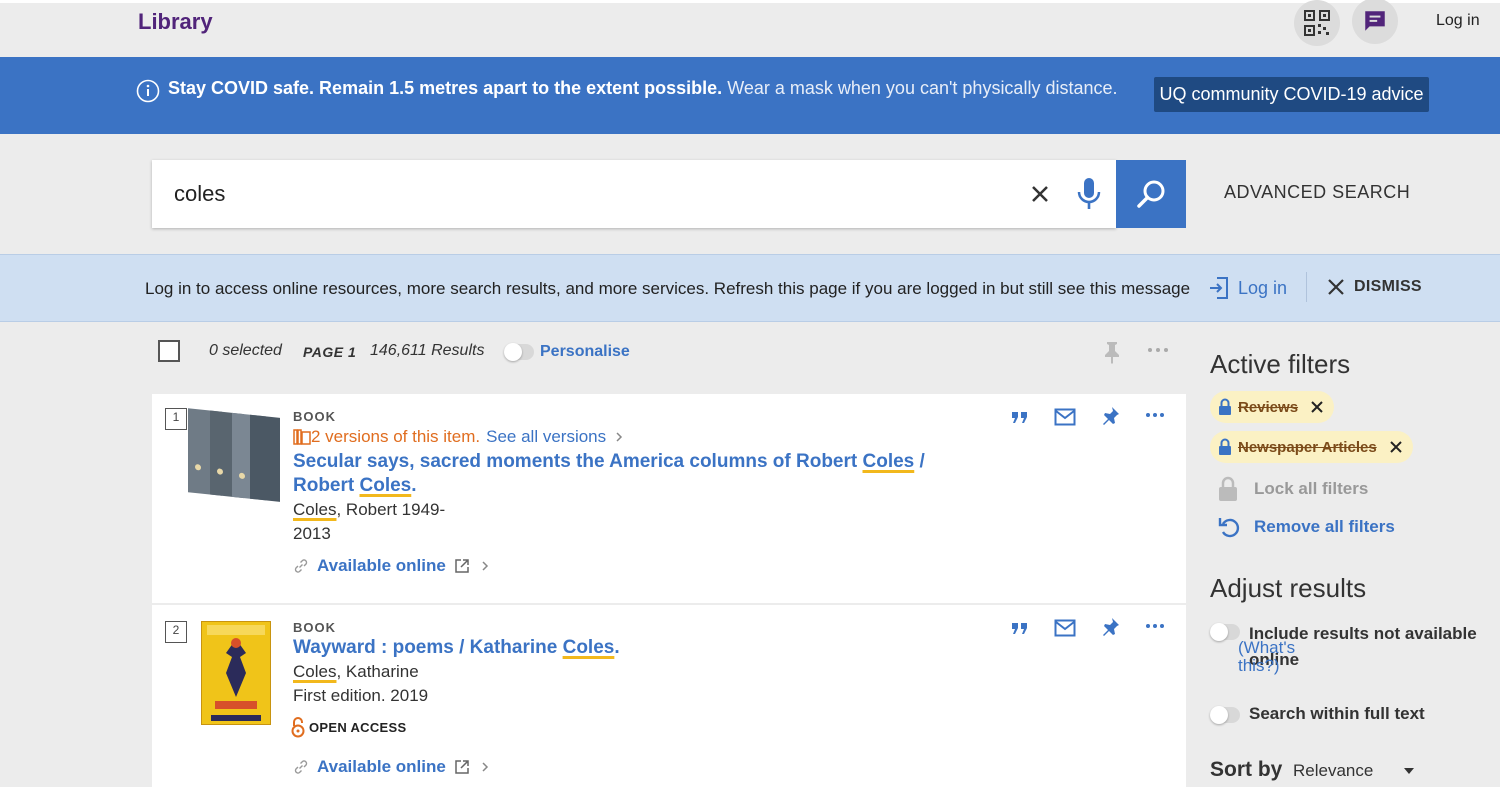  I want to click on page-indicator: PAGE 1, so click(330, 352).